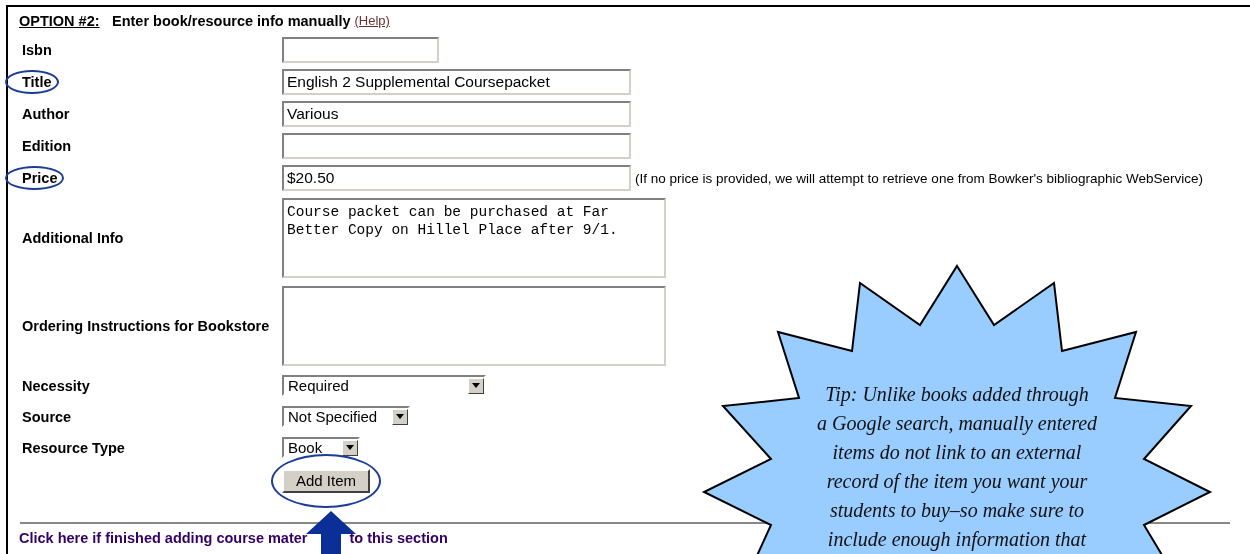 The height and width of the screenshot is (554, 1250). I want to click on add-item-button: Add Item, so click(326, 480).